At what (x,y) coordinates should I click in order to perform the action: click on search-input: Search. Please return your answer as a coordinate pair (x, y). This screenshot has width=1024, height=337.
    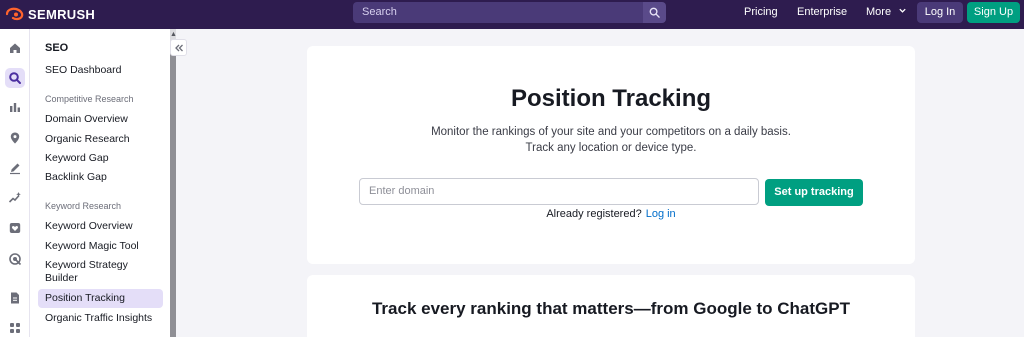
    Looking at the image, I should click on (498, 12).